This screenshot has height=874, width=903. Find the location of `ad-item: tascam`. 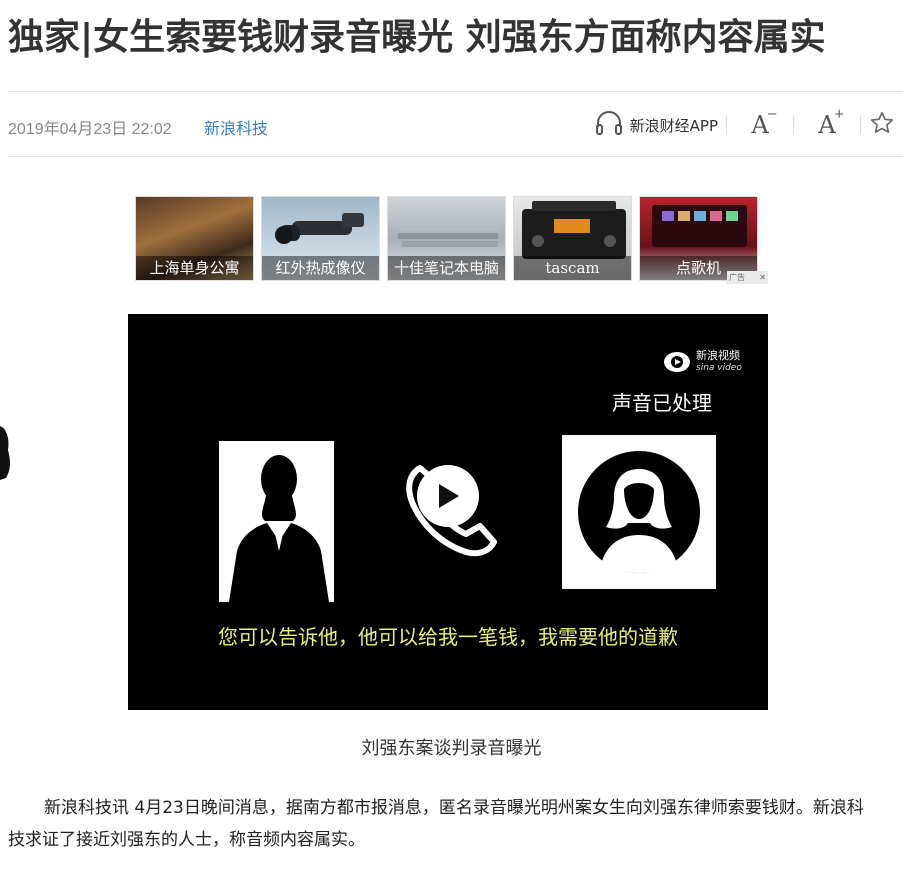

ad-item: tascam is located at coordinates (572, 238).